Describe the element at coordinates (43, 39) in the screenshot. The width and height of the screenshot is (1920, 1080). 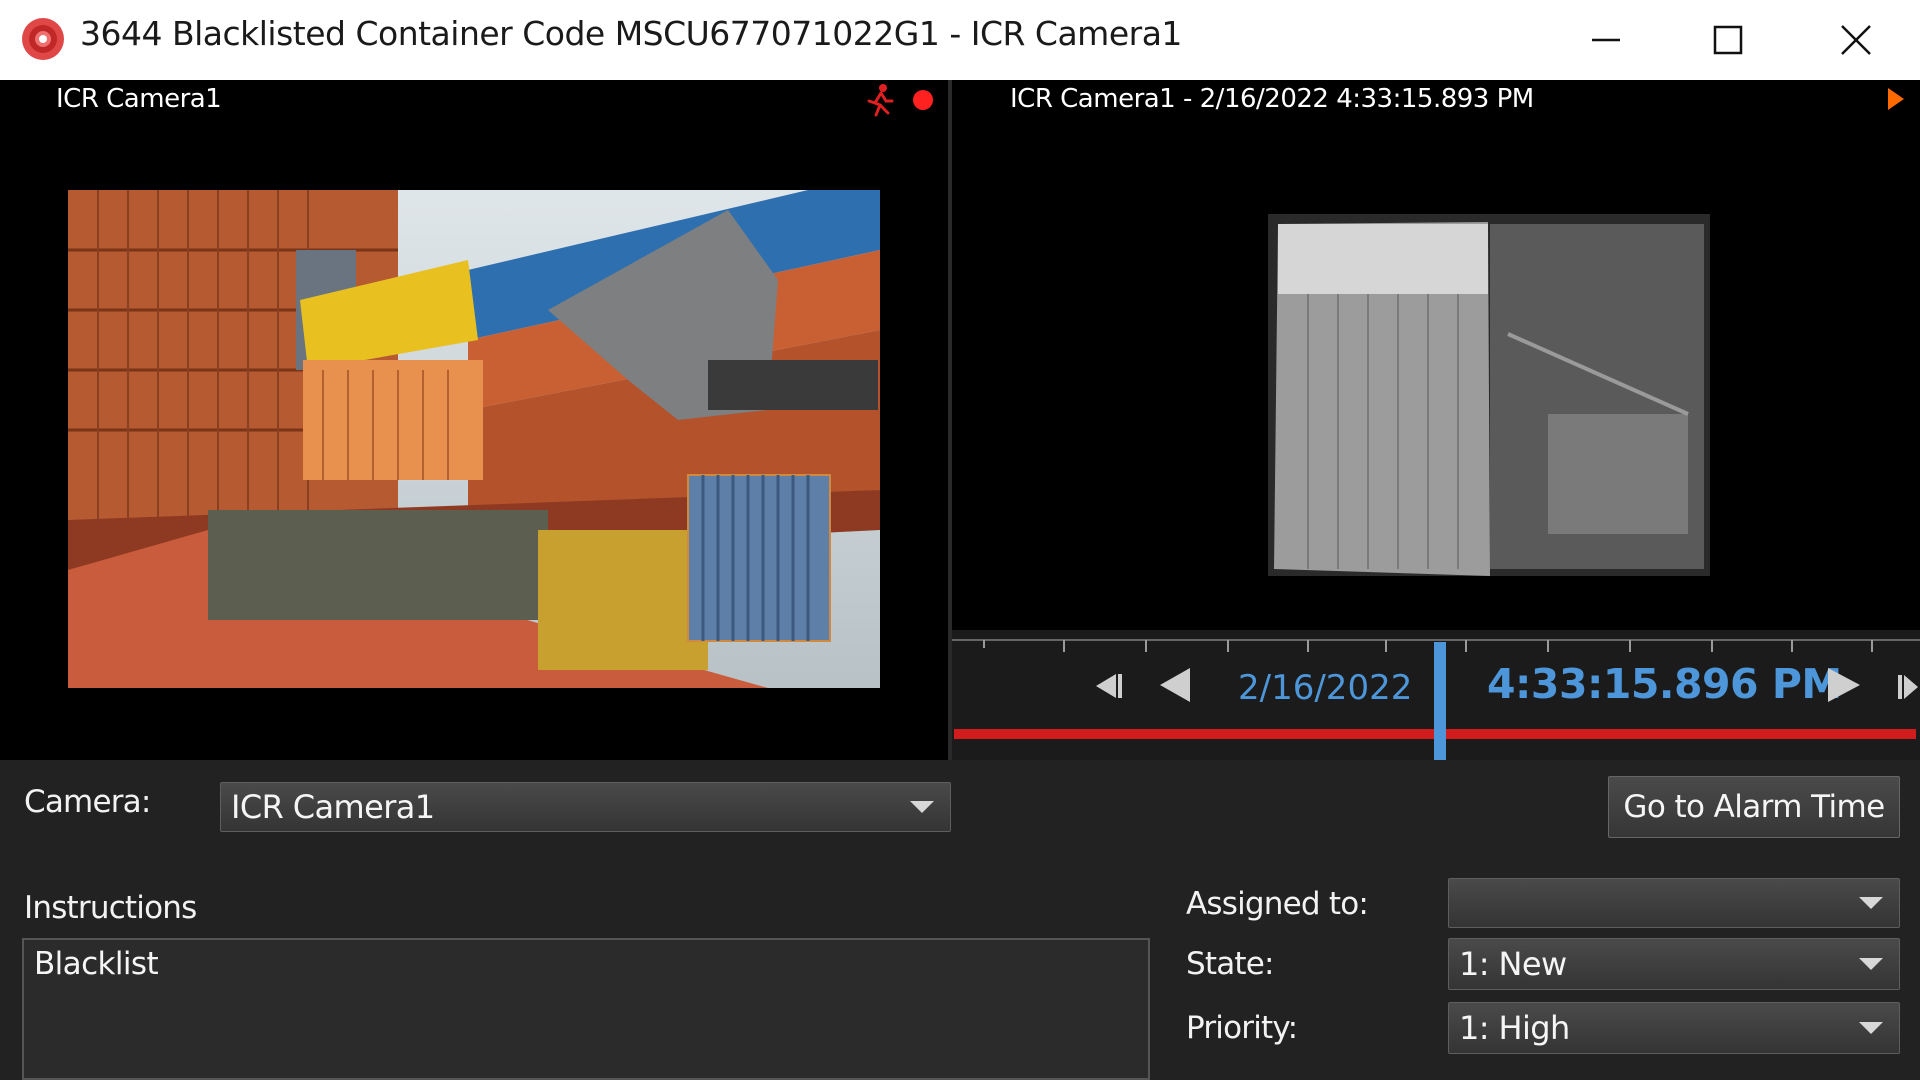
I see `alarm-icon` at that location.